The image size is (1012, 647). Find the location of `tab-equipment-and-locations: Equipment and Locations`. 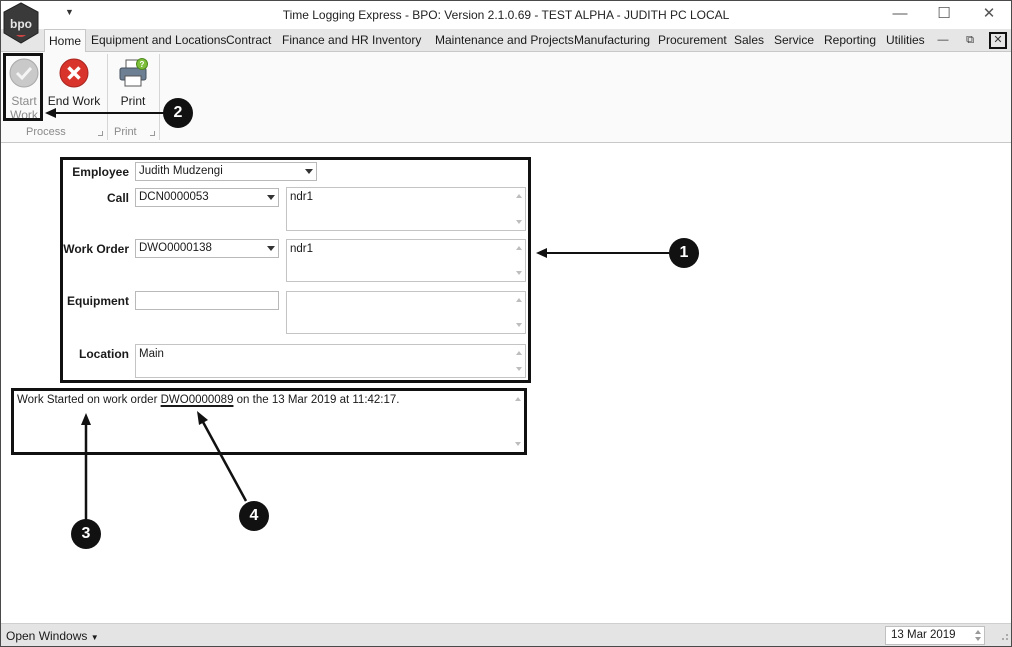

tab-equipment-and-locations: Equipment and Locations is located at coordinates (158, 40).